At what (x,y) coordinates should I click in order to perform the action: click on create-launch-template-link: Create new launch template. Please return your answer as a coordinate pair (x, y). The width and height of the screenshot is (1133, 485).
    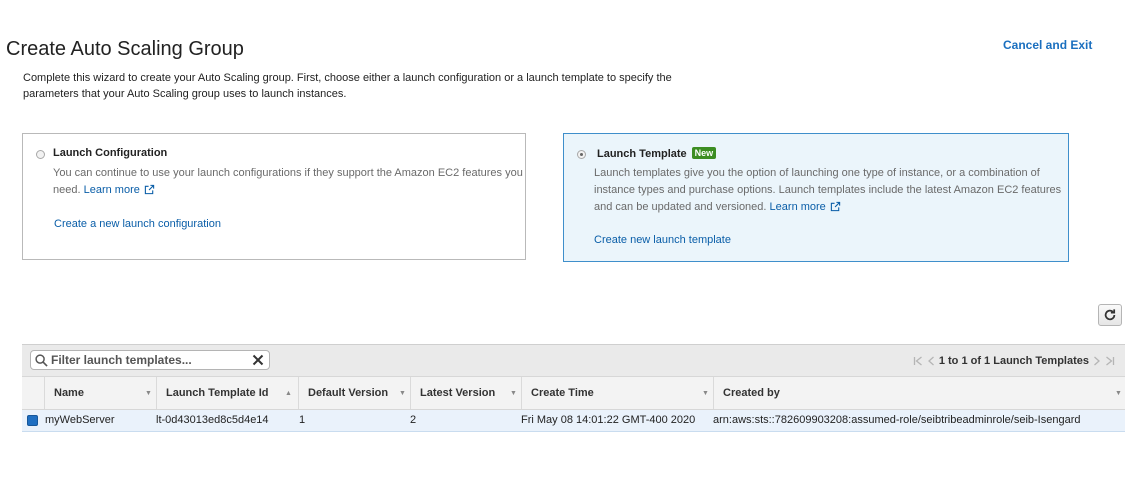
    Looking at the image, I should click on (662, 240).